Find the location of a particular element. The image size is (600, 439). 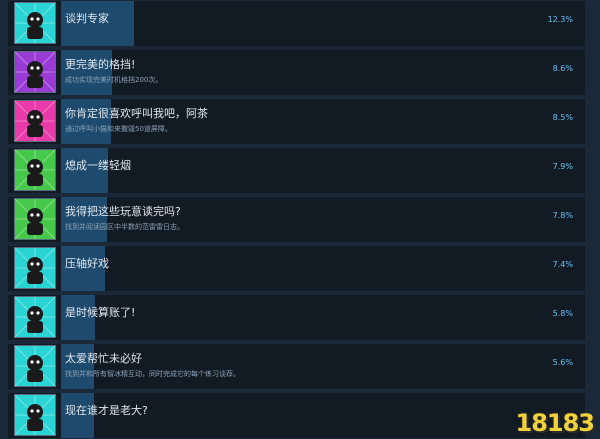

achievement-row: 太爱帮忙未必好找到并和所有智冰精互动，同时完成它的每个练习谈荐。 5.6% is located at coordinates (296, 366).